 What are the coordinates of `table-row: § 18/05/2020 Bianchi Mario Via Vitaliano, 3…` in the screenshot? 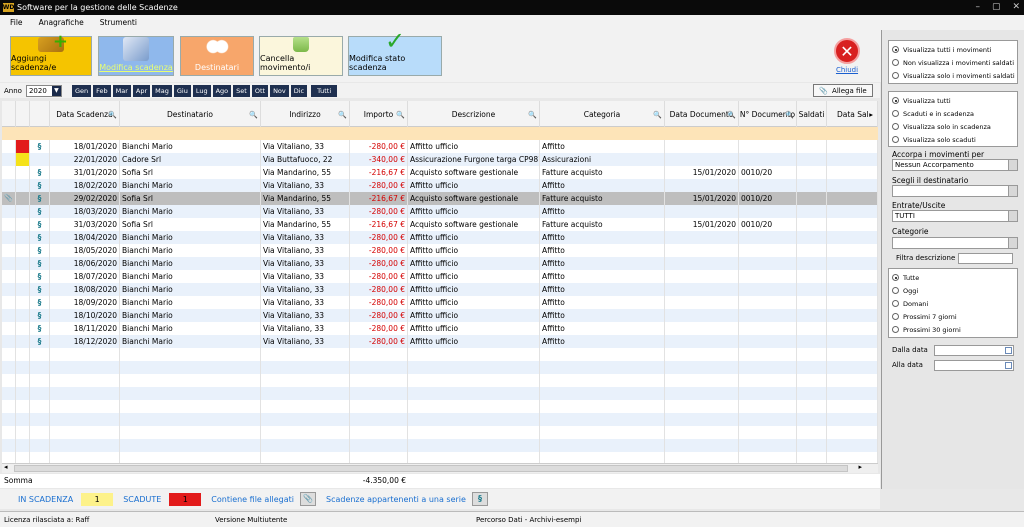 It's located at (440, 250).